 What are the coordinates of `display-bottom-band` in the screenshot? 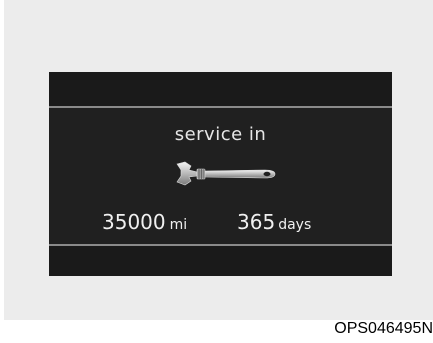 It's located at (220, 260).